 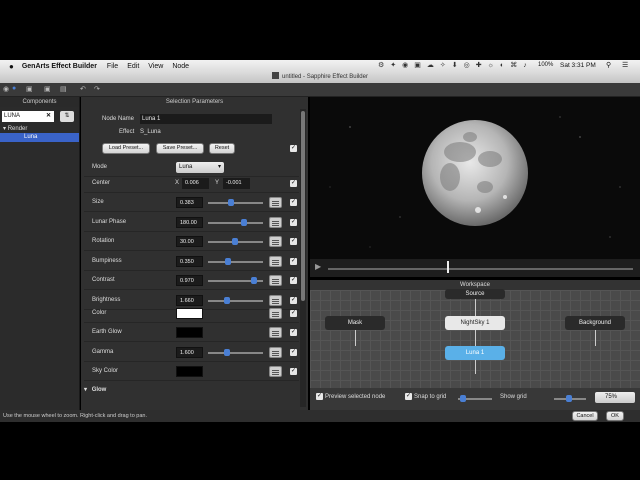 I want to click on rotation-slider, so click(x=235, y=241).